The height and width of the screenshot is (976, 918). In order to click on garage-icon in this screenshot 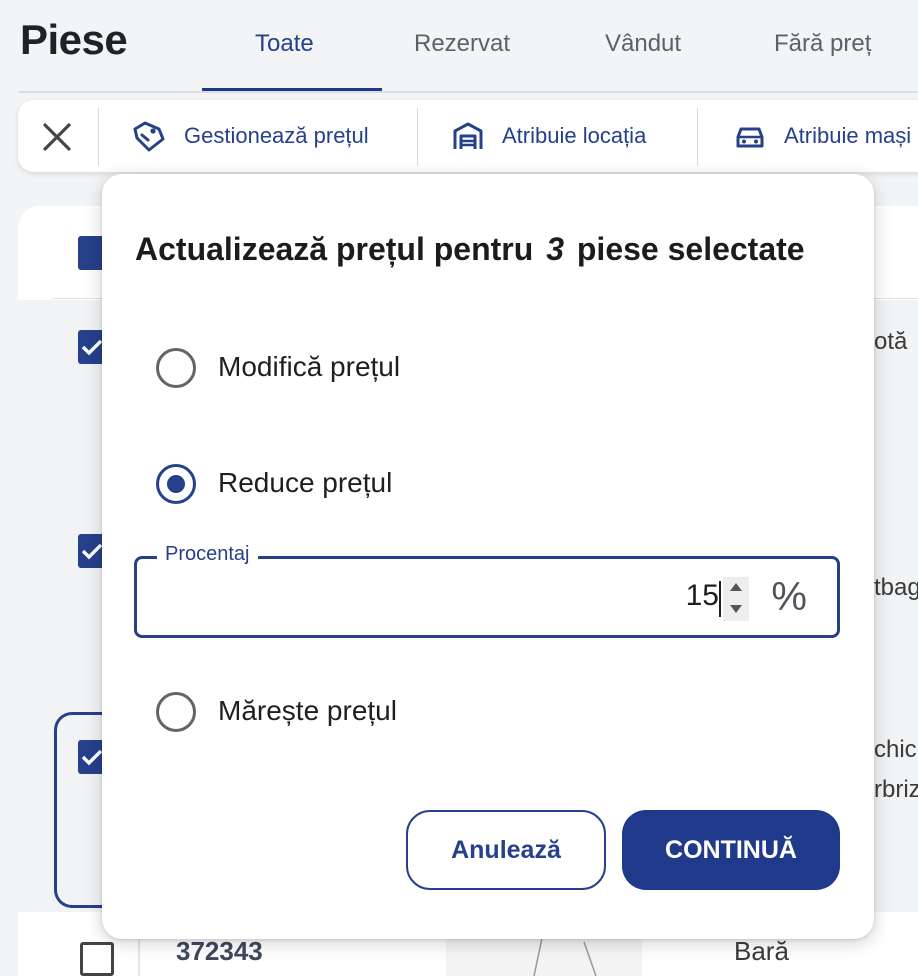, I will do `click(468, 135)`.